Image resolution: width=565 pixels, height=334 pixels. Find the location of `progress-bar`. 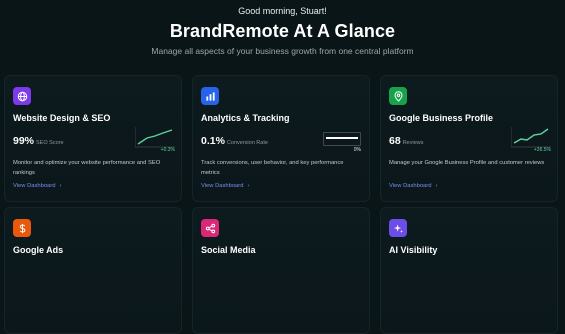

progress-bar is located at coordinates (342, 139).